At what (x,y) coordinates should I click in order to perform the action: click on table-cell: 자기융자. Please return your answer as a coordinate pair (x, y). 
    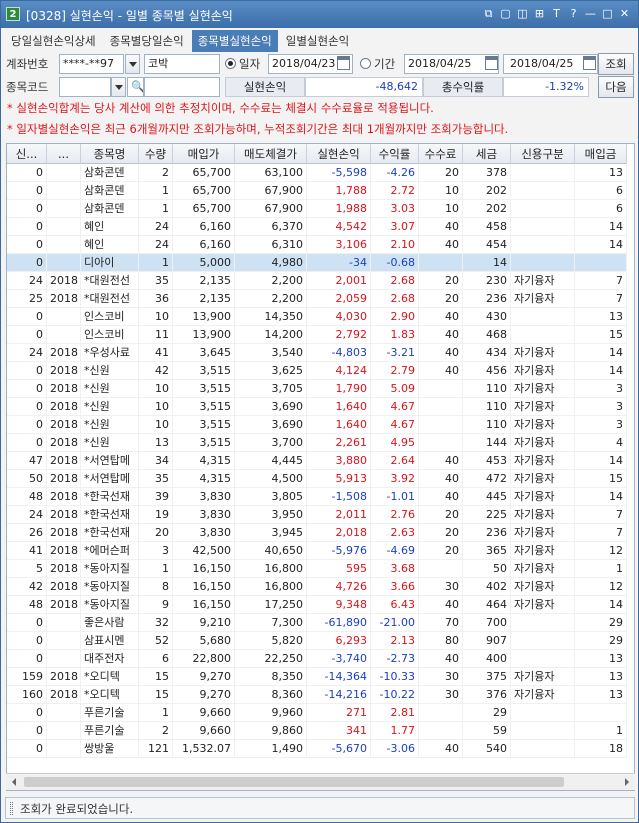
    Looking at the image, I should click on (543, 461).